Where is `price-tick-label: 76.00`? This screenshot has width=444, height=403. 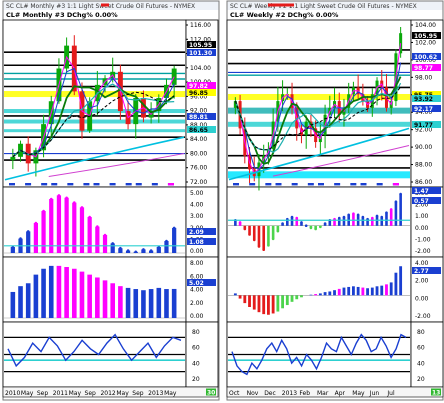
price-tick-label: 76.00 is located at coordinates (198, 168).